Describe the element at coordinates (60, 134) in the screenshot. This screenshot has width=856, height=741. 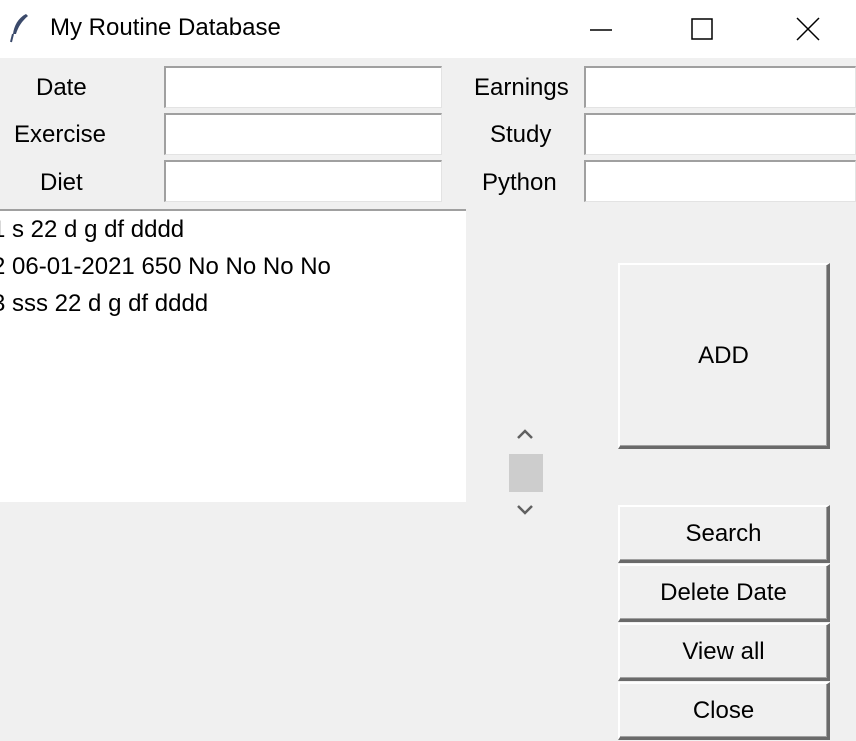
I see `exercise-label: Exercise` at that location.